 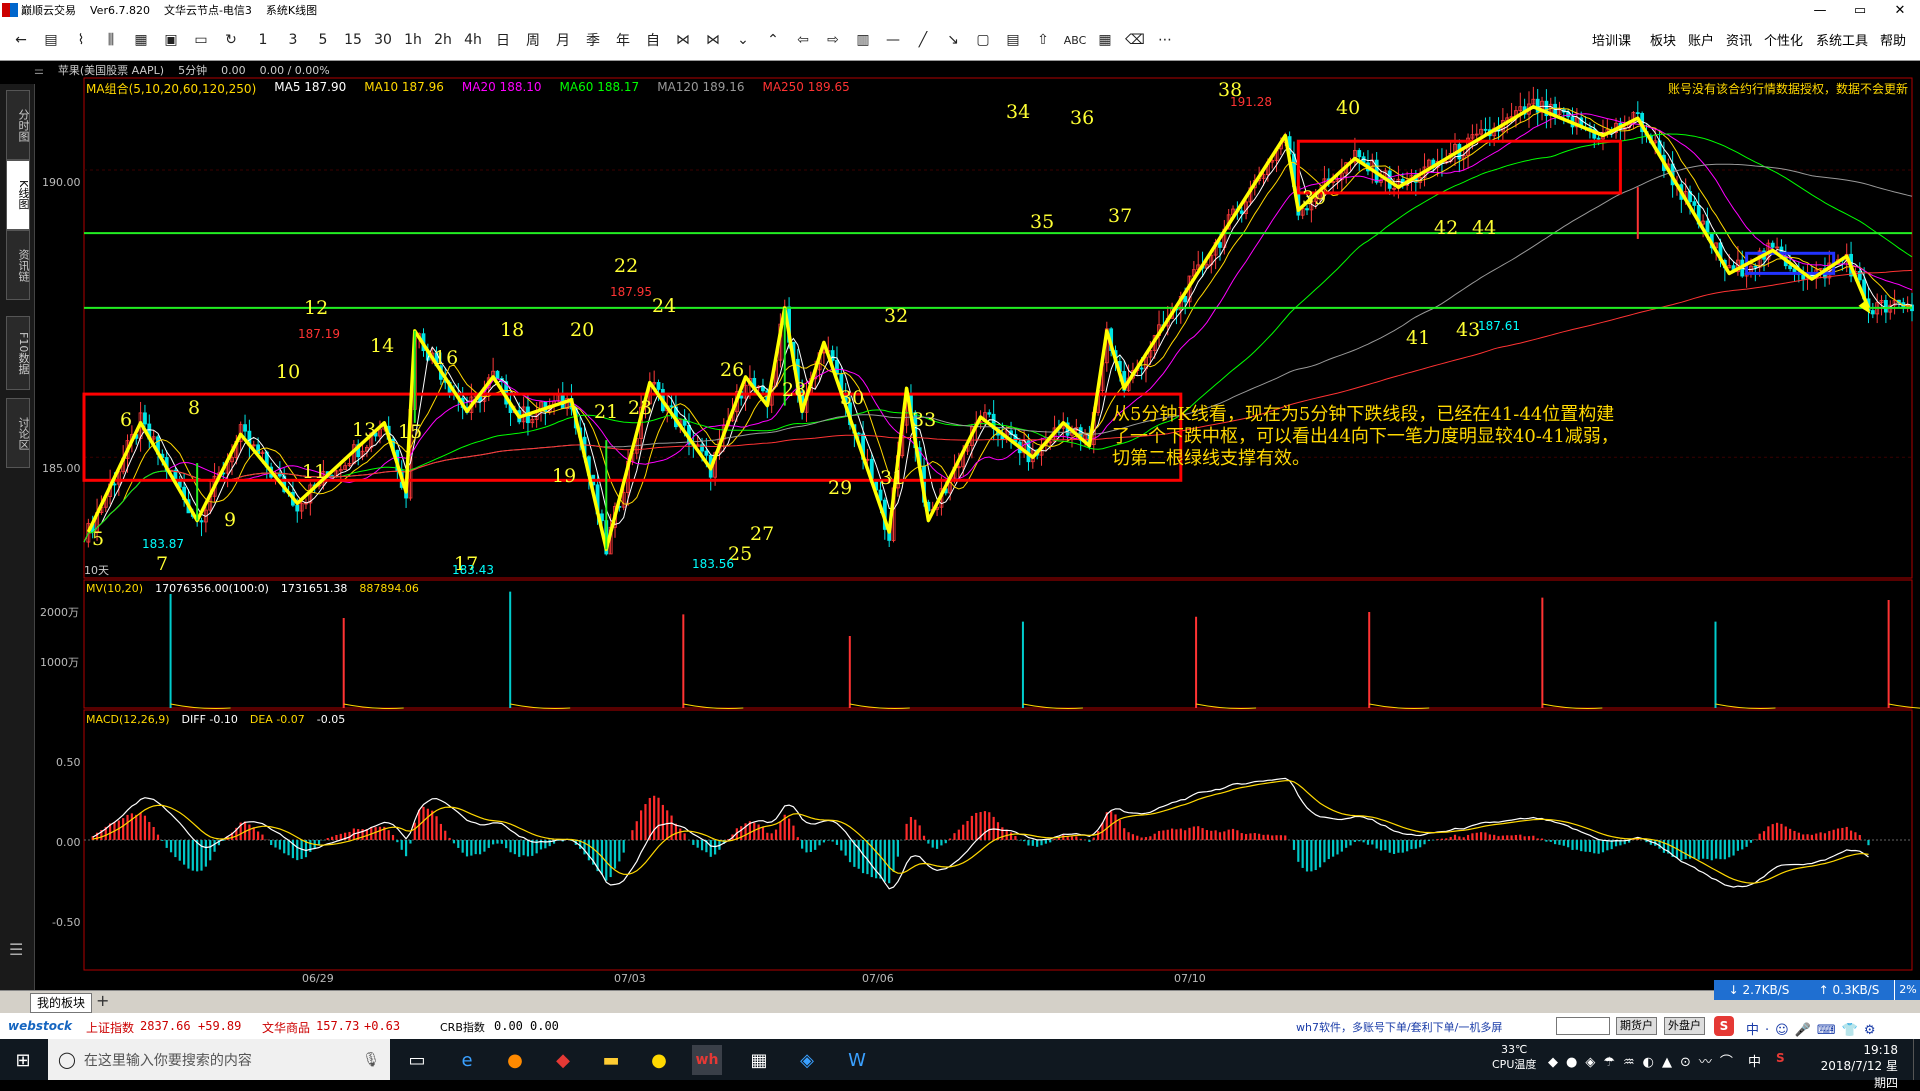 I want to click on macd-axis-neg050: -0.50, so click(x=66, y=922).